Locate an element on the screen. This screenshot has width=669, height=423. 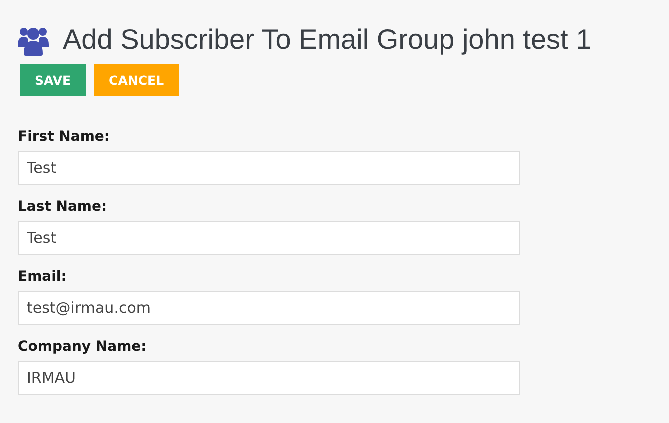
field-label: Email: is located at coordinates (42, 277).